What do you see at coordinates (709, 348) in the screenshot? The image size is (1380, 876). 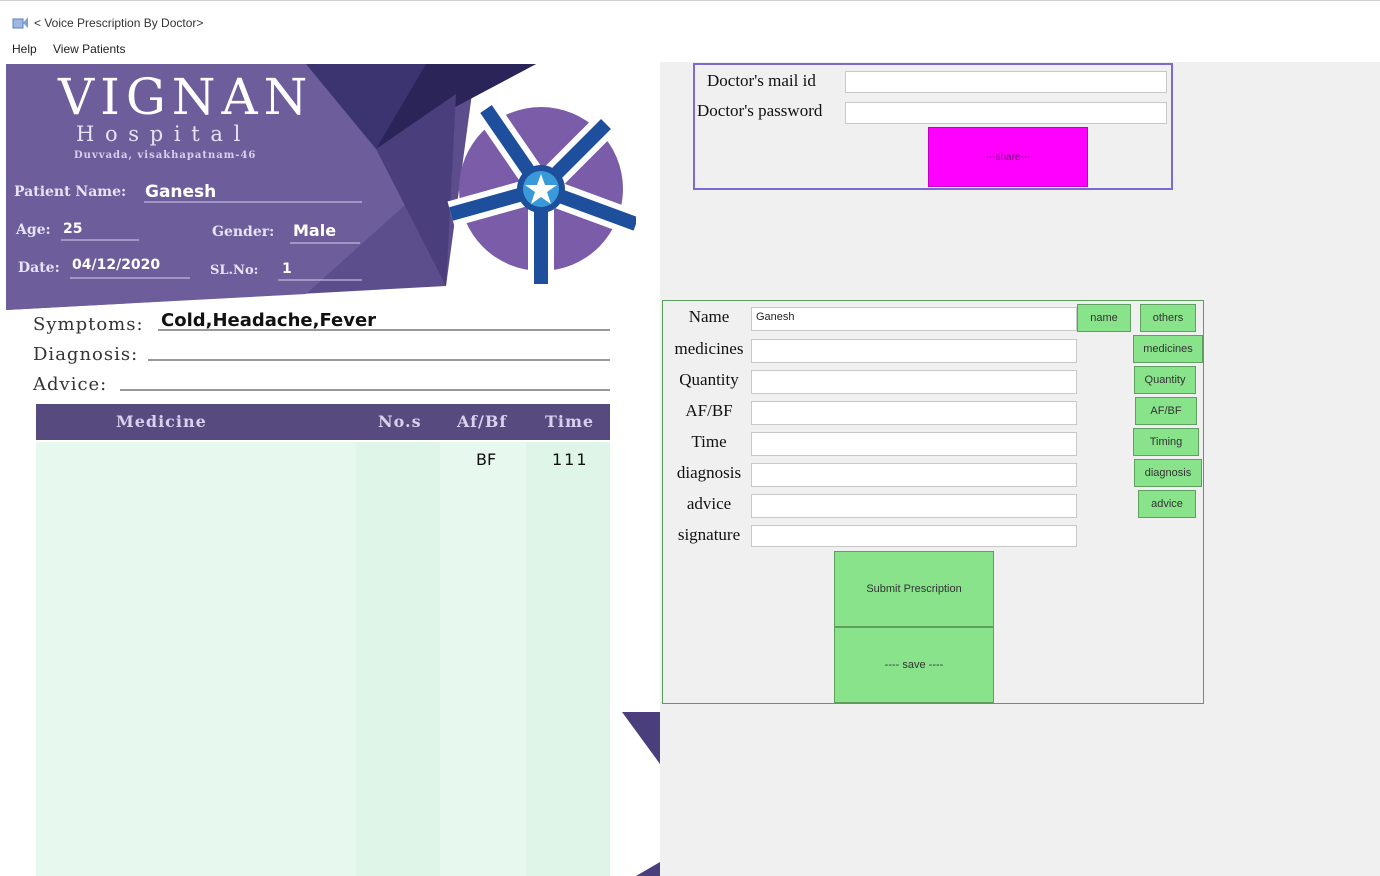 I see `medicines-label: medicines` at bounding box center [709, 348].